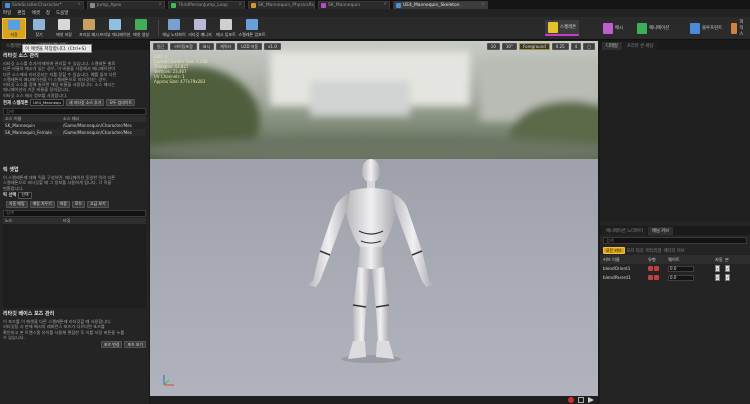 Image resolution: width=750 pixels, height=404 pixels. I want to click on document-tab: SK_Mannequin_PhysicsAsset ×, so click(281, 5).